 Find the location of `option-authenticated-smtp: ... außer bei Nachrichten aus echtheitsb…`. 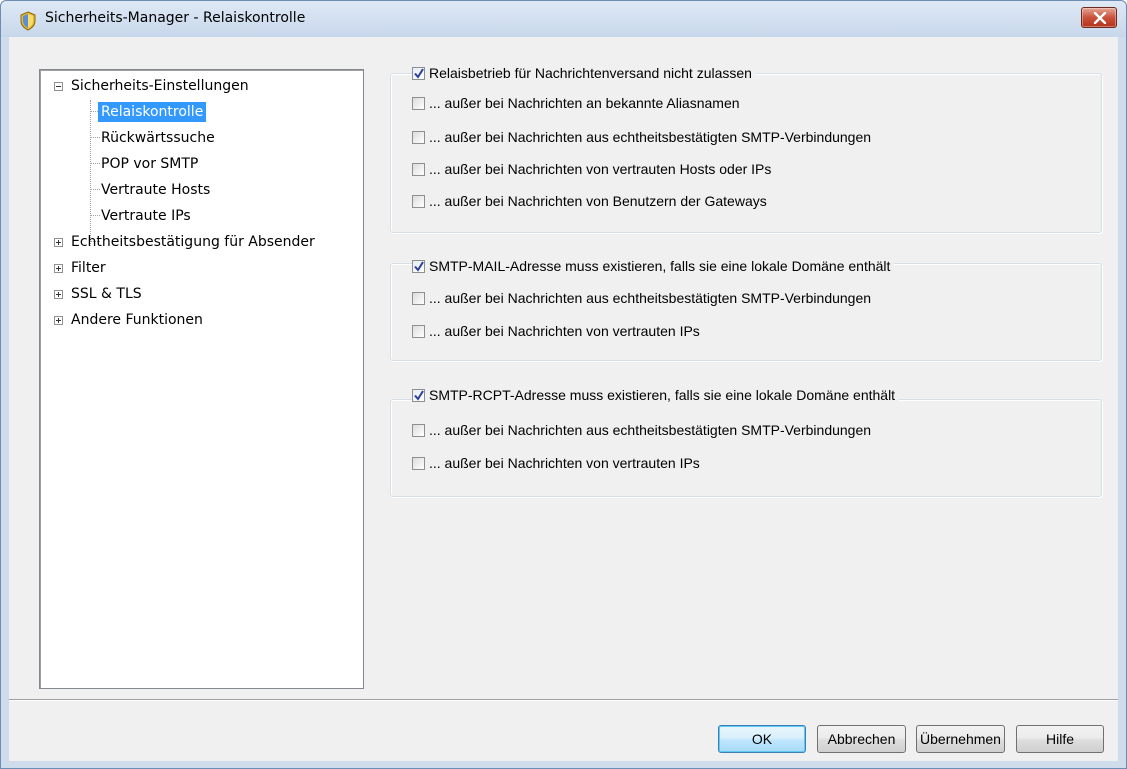

option-authenticated-smtp: ... außer bei Nachrichten aus echtheitsb… is located at coordinates (641, 137).